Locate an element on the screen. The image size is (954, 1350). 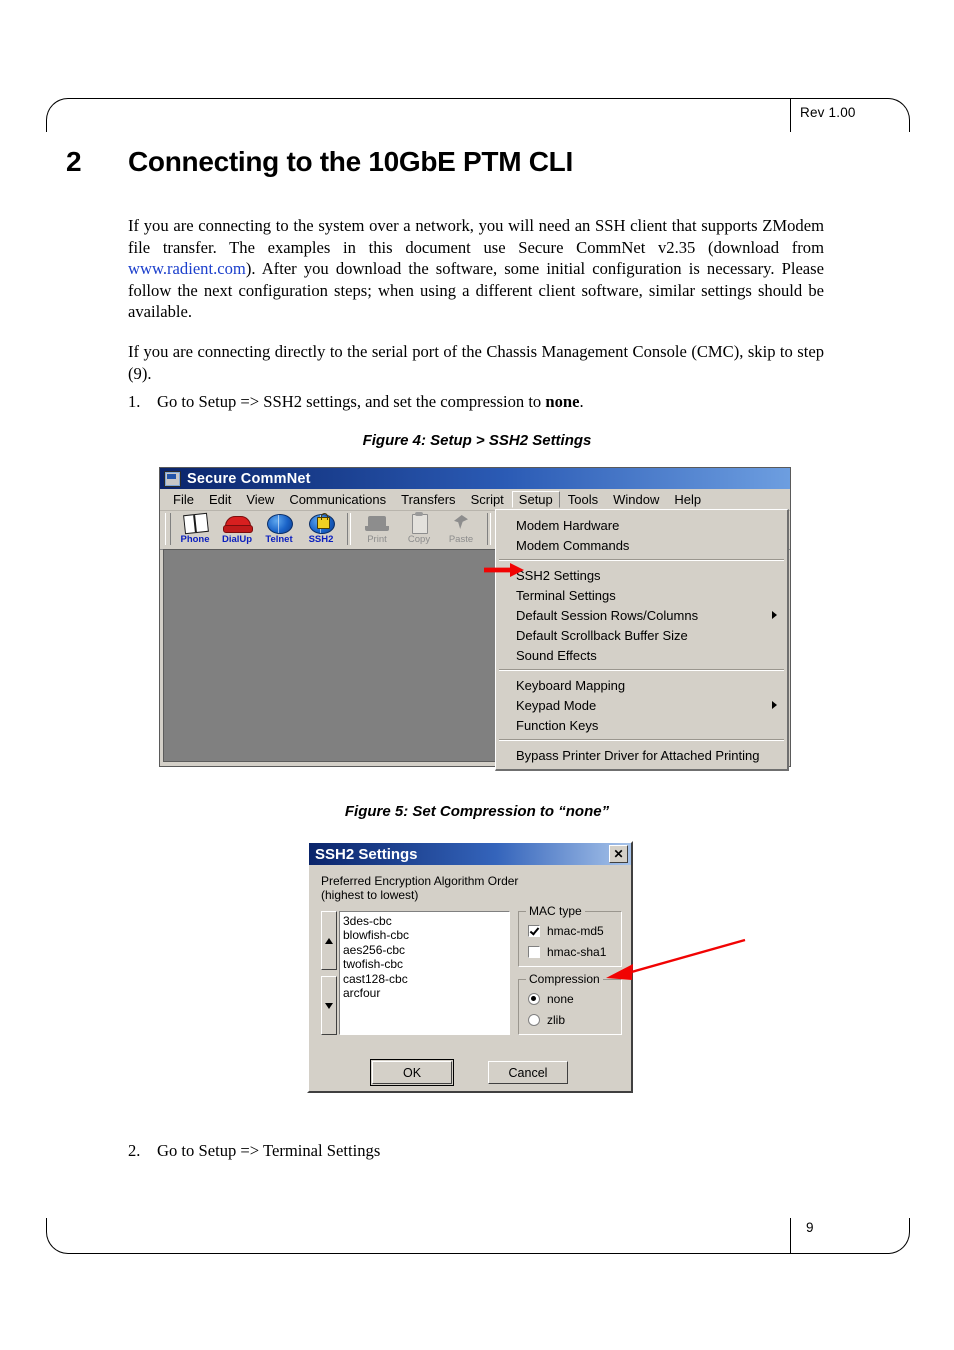
step-2: 2. Go to Setup => Terminal Settings is located at coordinates (478, 1151).